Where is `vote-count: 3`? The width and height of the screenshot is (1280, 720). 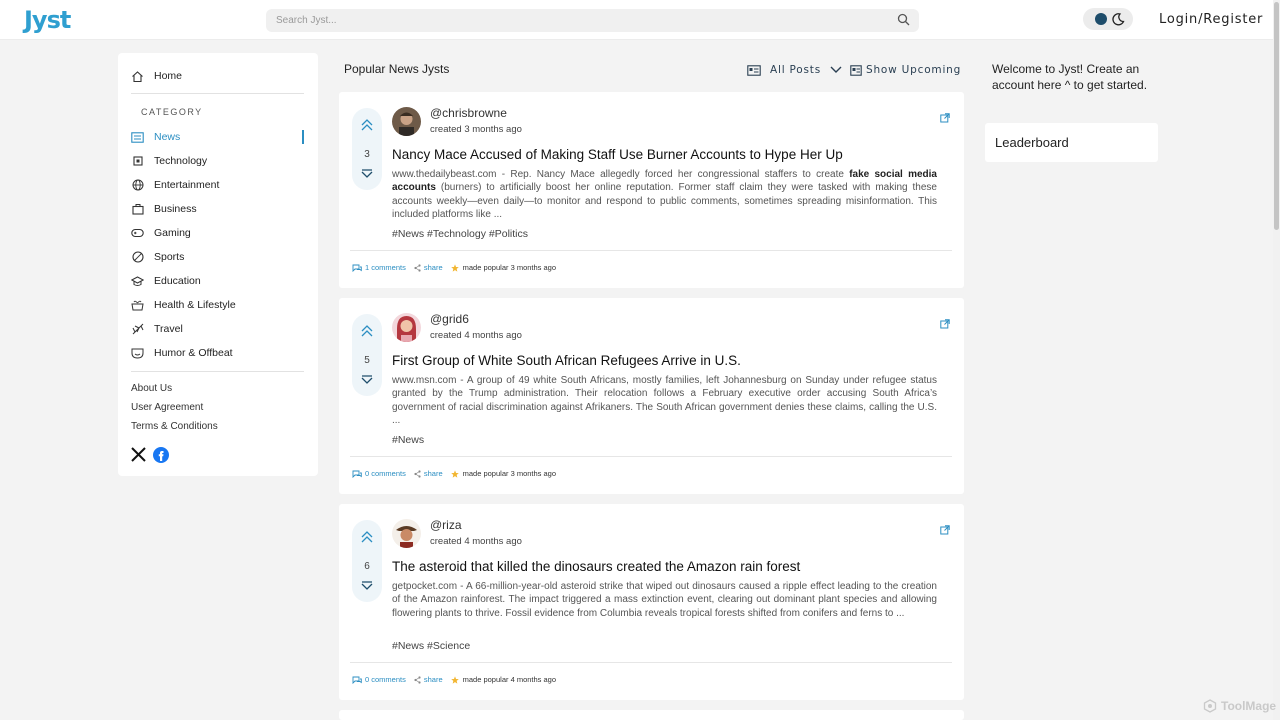
vote-count: 3 is located at coordinates (367, 154).